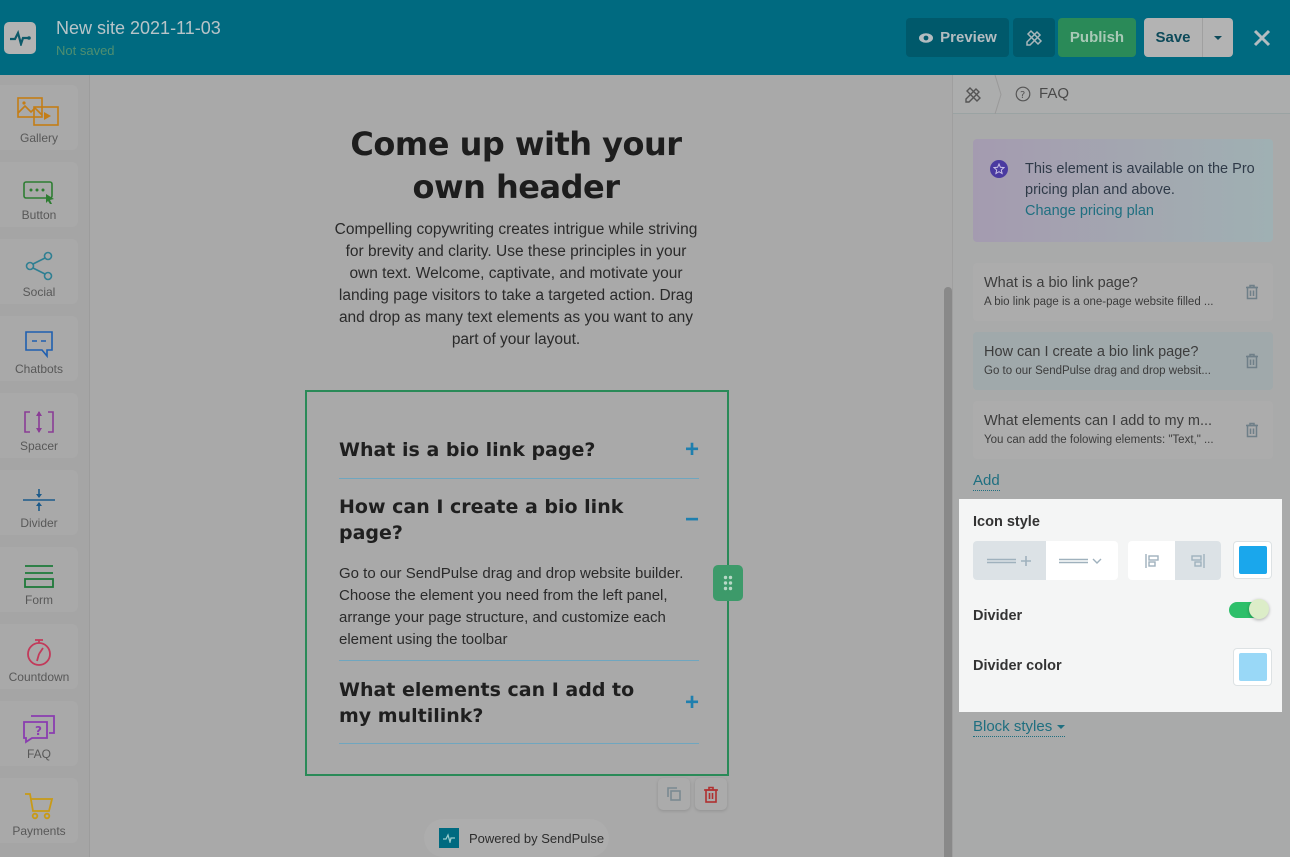 This screenshot has height=857, width=1290. Describe the element at coordinates (986, 481) in the screenshot. I see `add-faq-item-link: Add` at that location.